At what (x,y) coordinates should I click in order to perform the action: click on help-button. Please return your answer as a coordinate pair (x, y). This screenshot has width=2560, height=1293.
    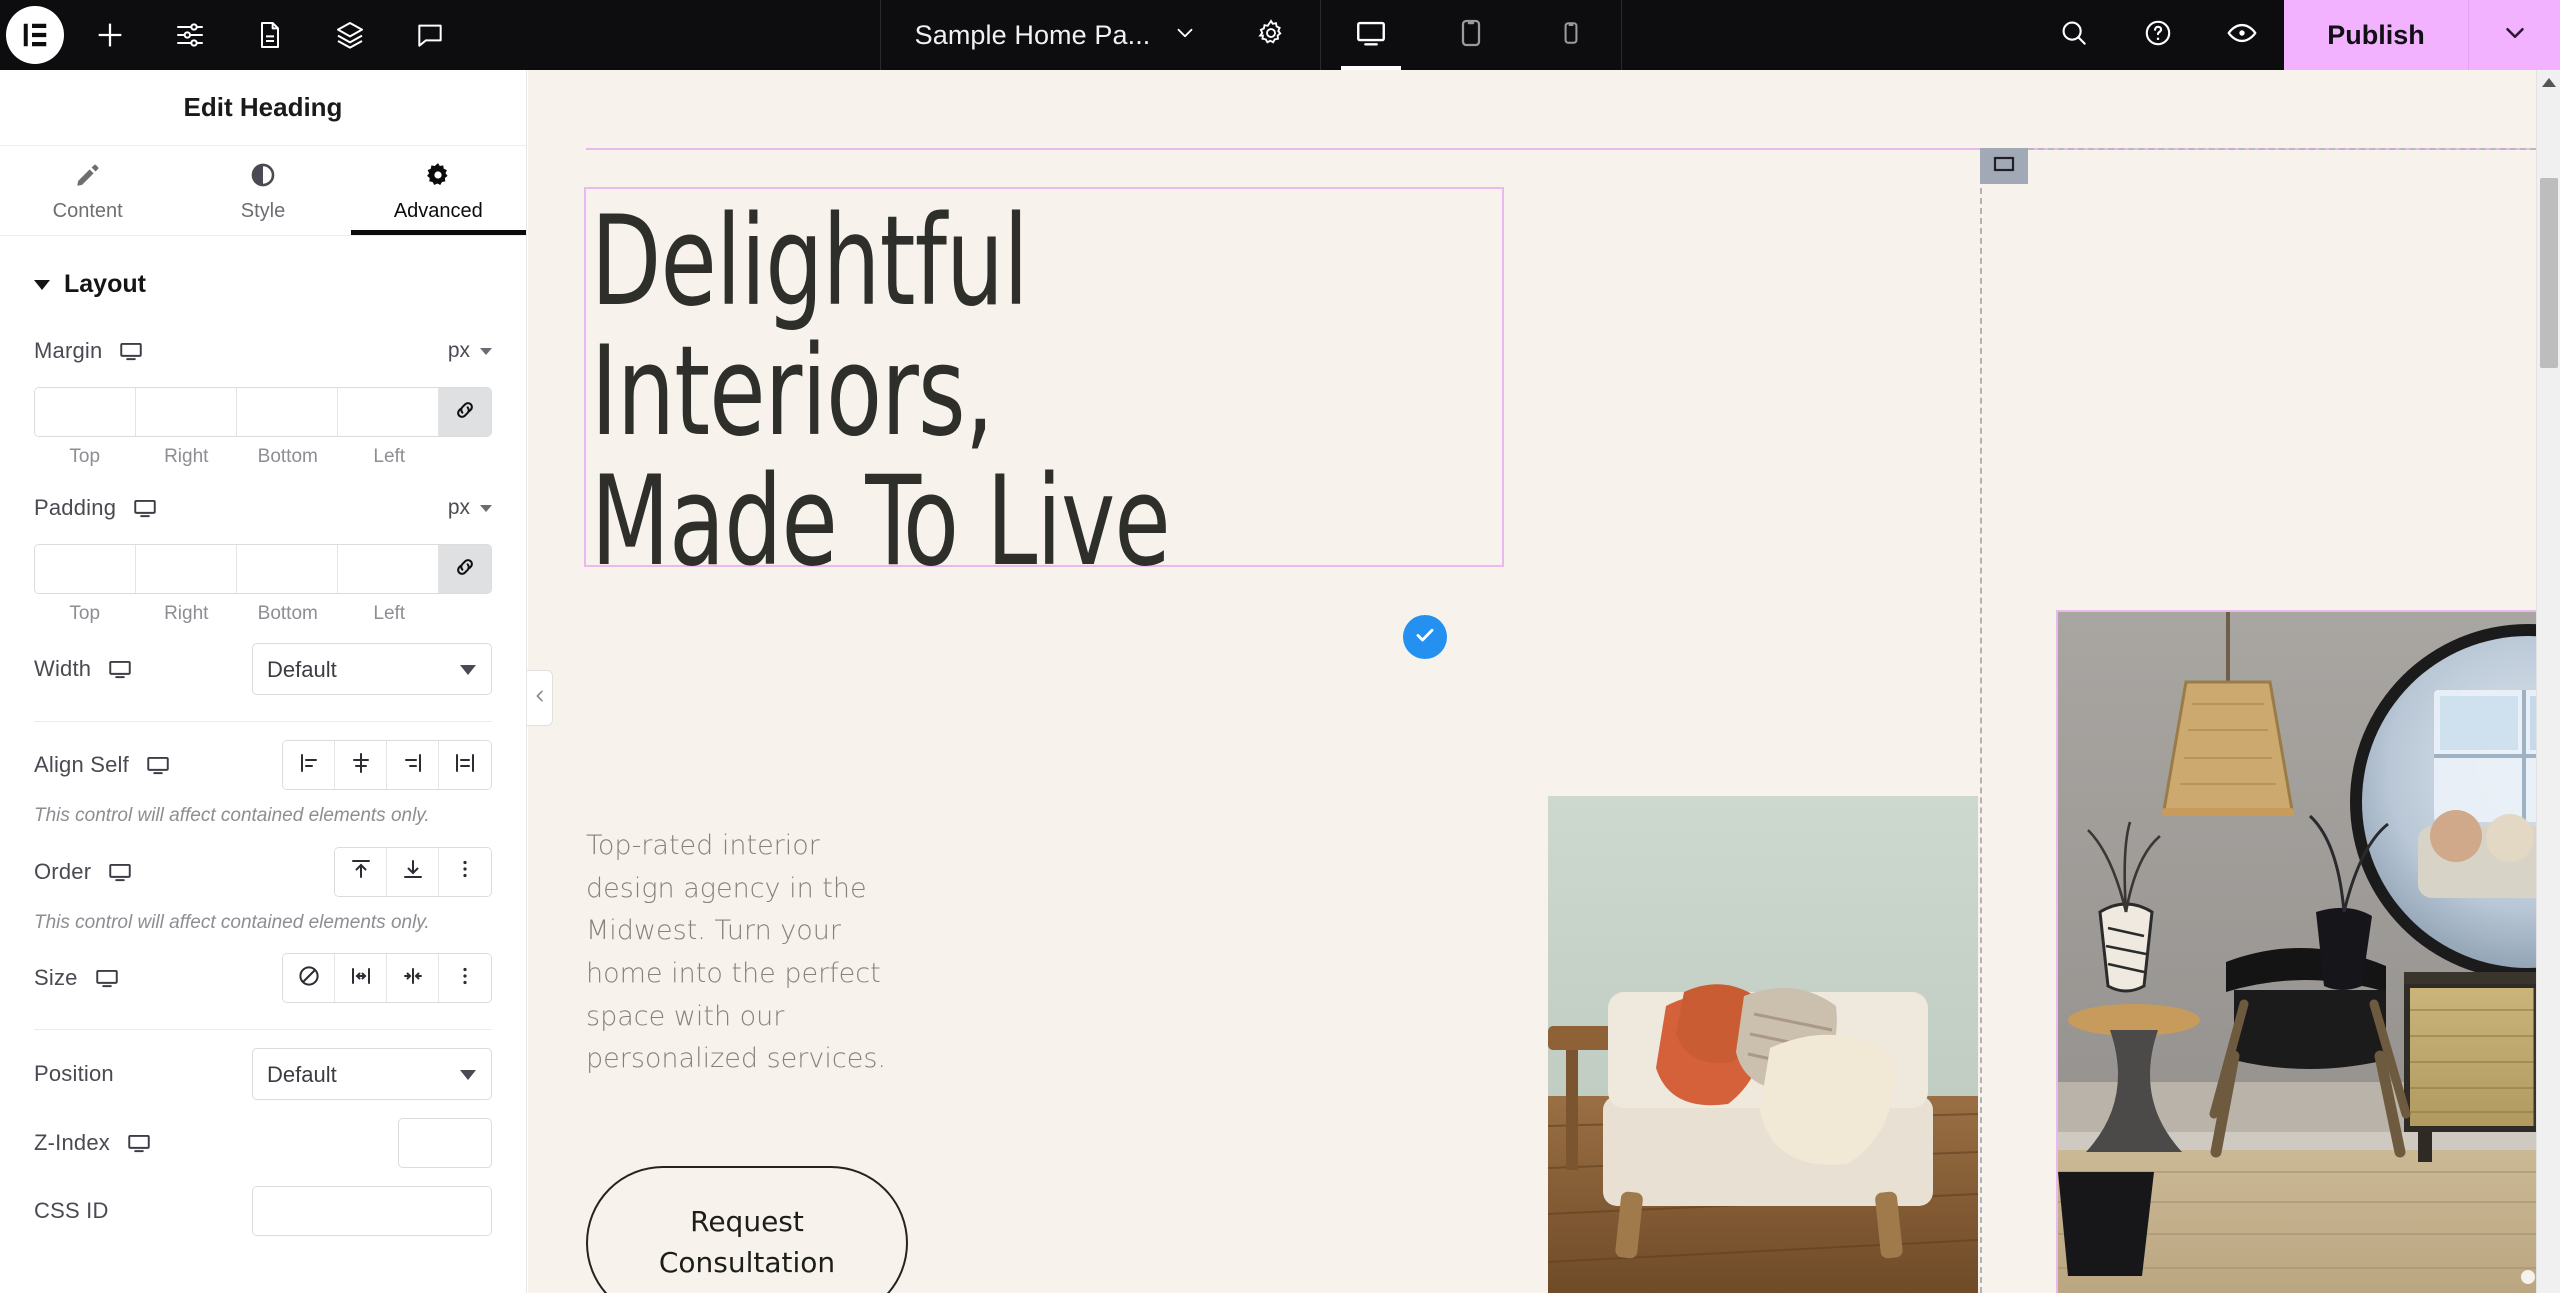
    Looking at the image, I should click on (2158, 35).